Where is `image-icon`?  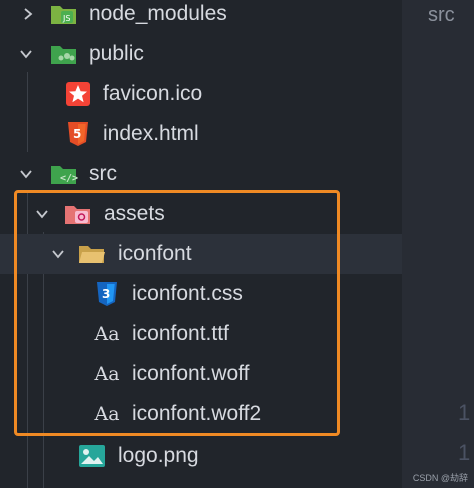 image-icon is located at coordinates (92, 456).